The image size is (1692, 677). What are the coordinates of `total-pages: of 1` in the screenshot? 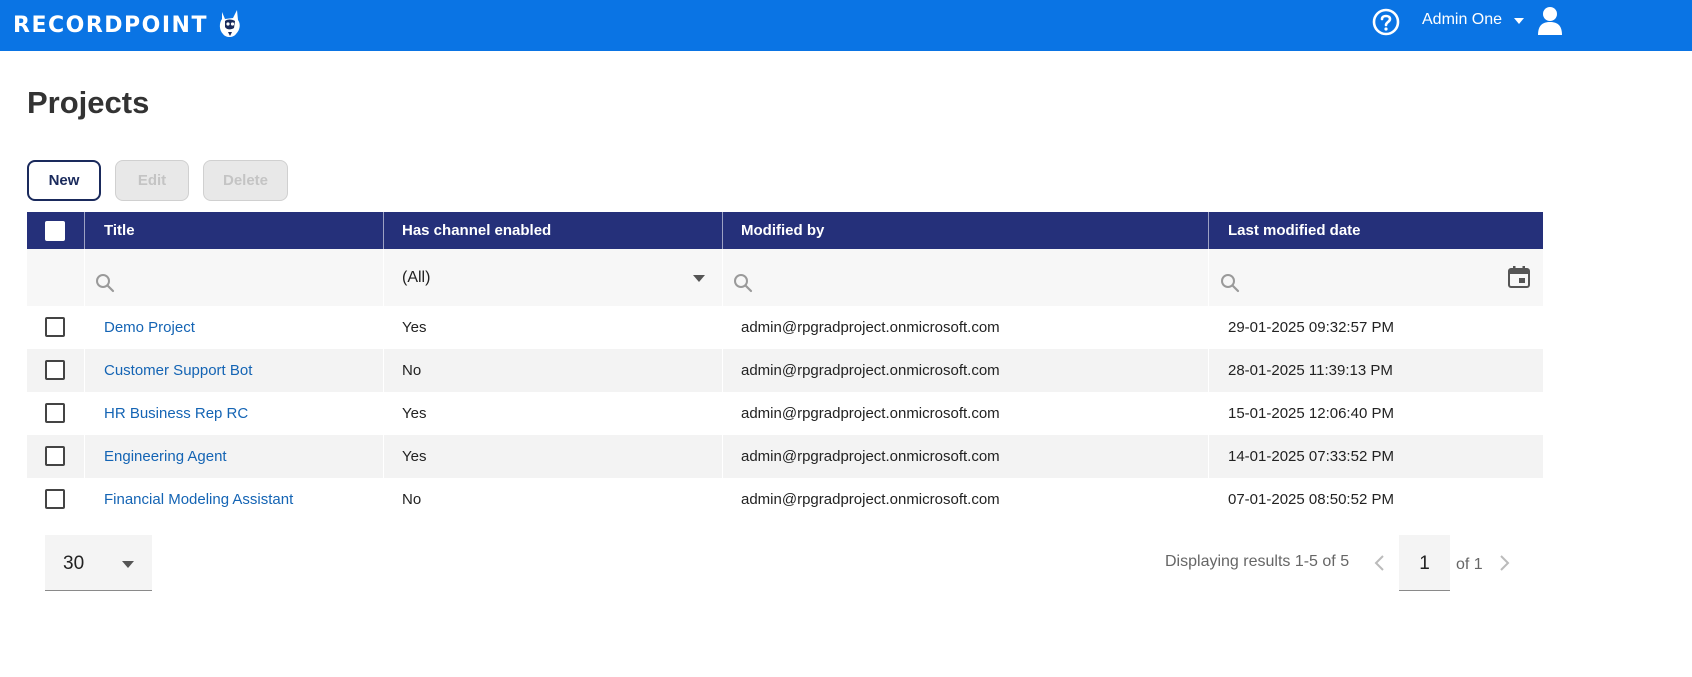 It's located at (1469, 564).